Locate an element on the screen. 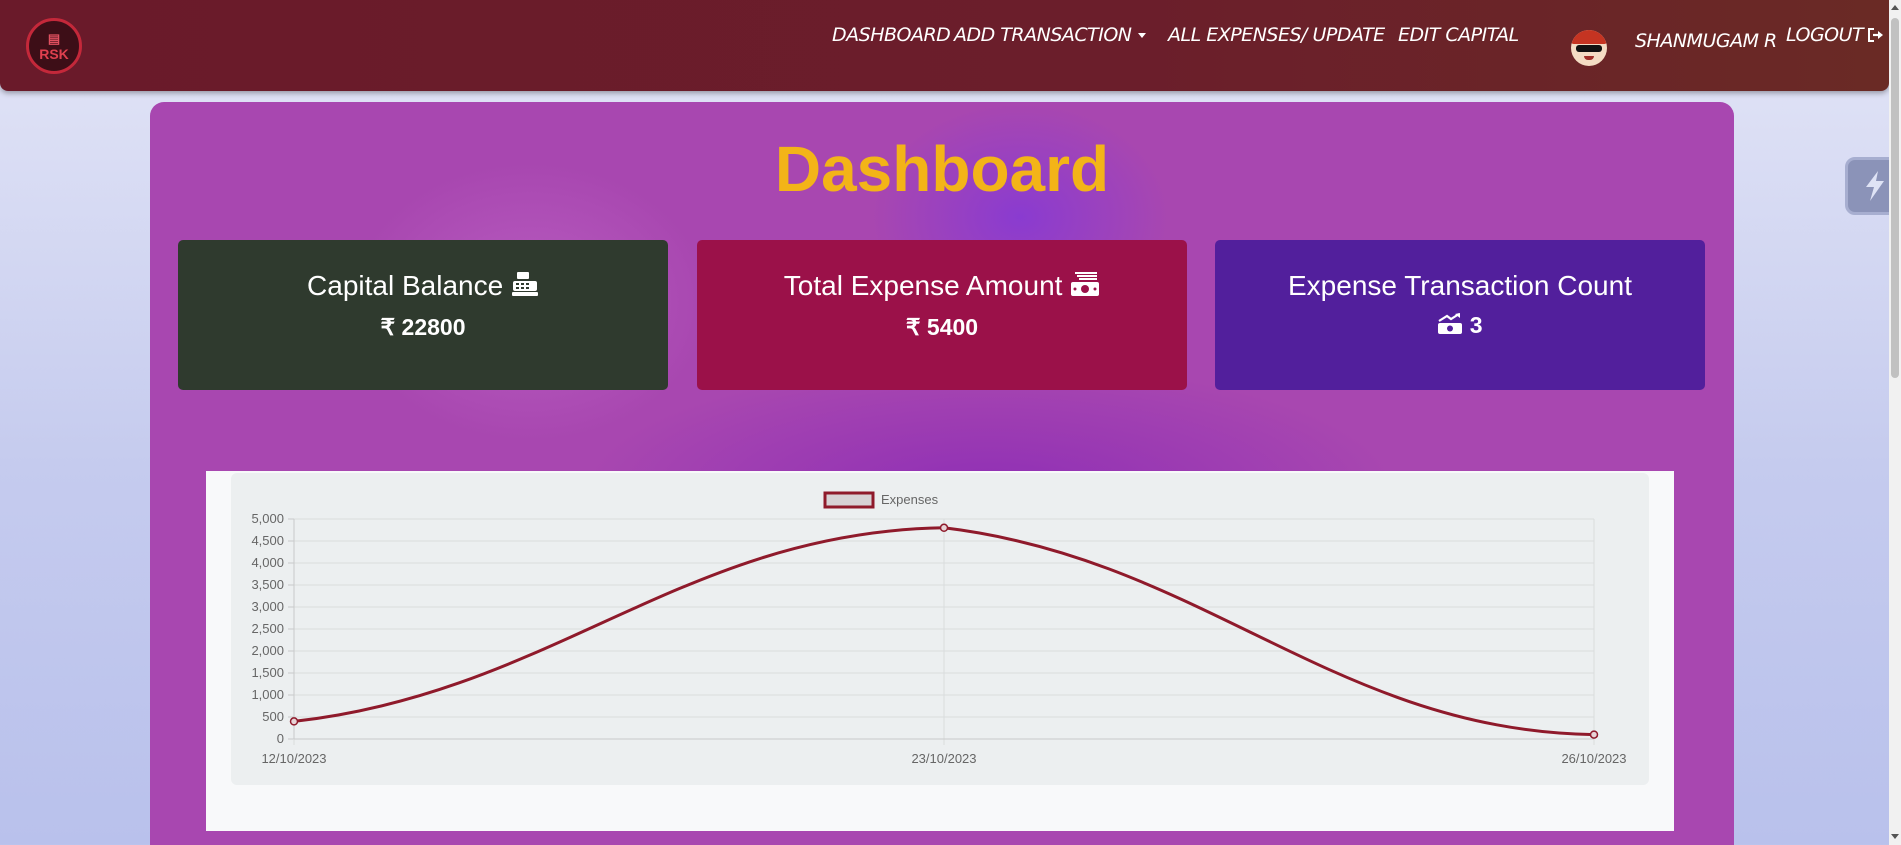 Image resolution: width=1901 pixels, height=845 pixels. logout-icon is located at coordinates (1876, 35).